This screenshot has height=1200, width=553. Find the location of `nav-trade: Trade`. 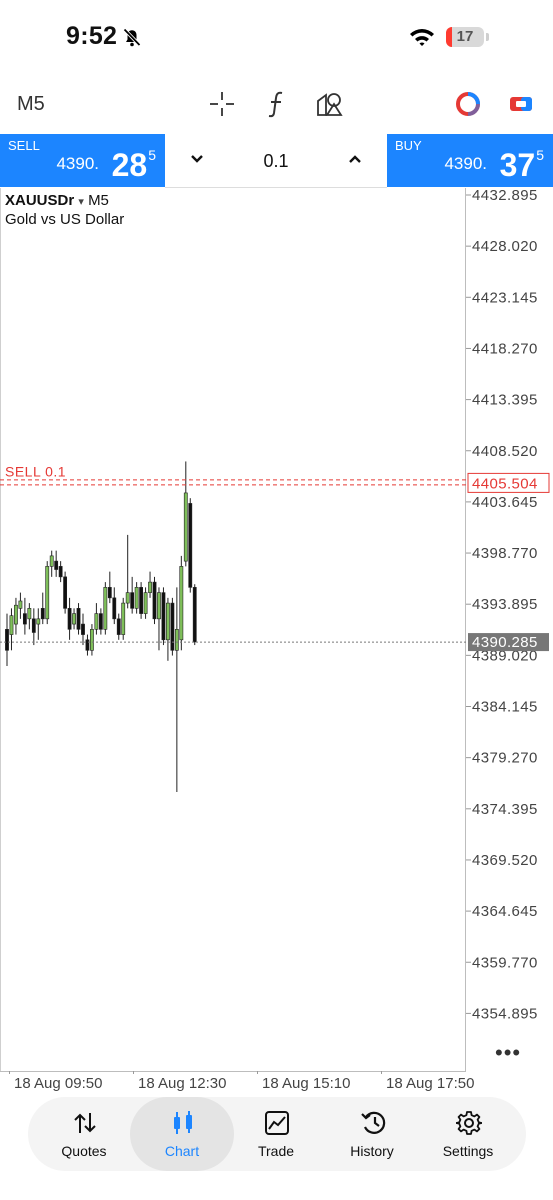

nav-trade: Trade is located at coordinates (276, 1134).